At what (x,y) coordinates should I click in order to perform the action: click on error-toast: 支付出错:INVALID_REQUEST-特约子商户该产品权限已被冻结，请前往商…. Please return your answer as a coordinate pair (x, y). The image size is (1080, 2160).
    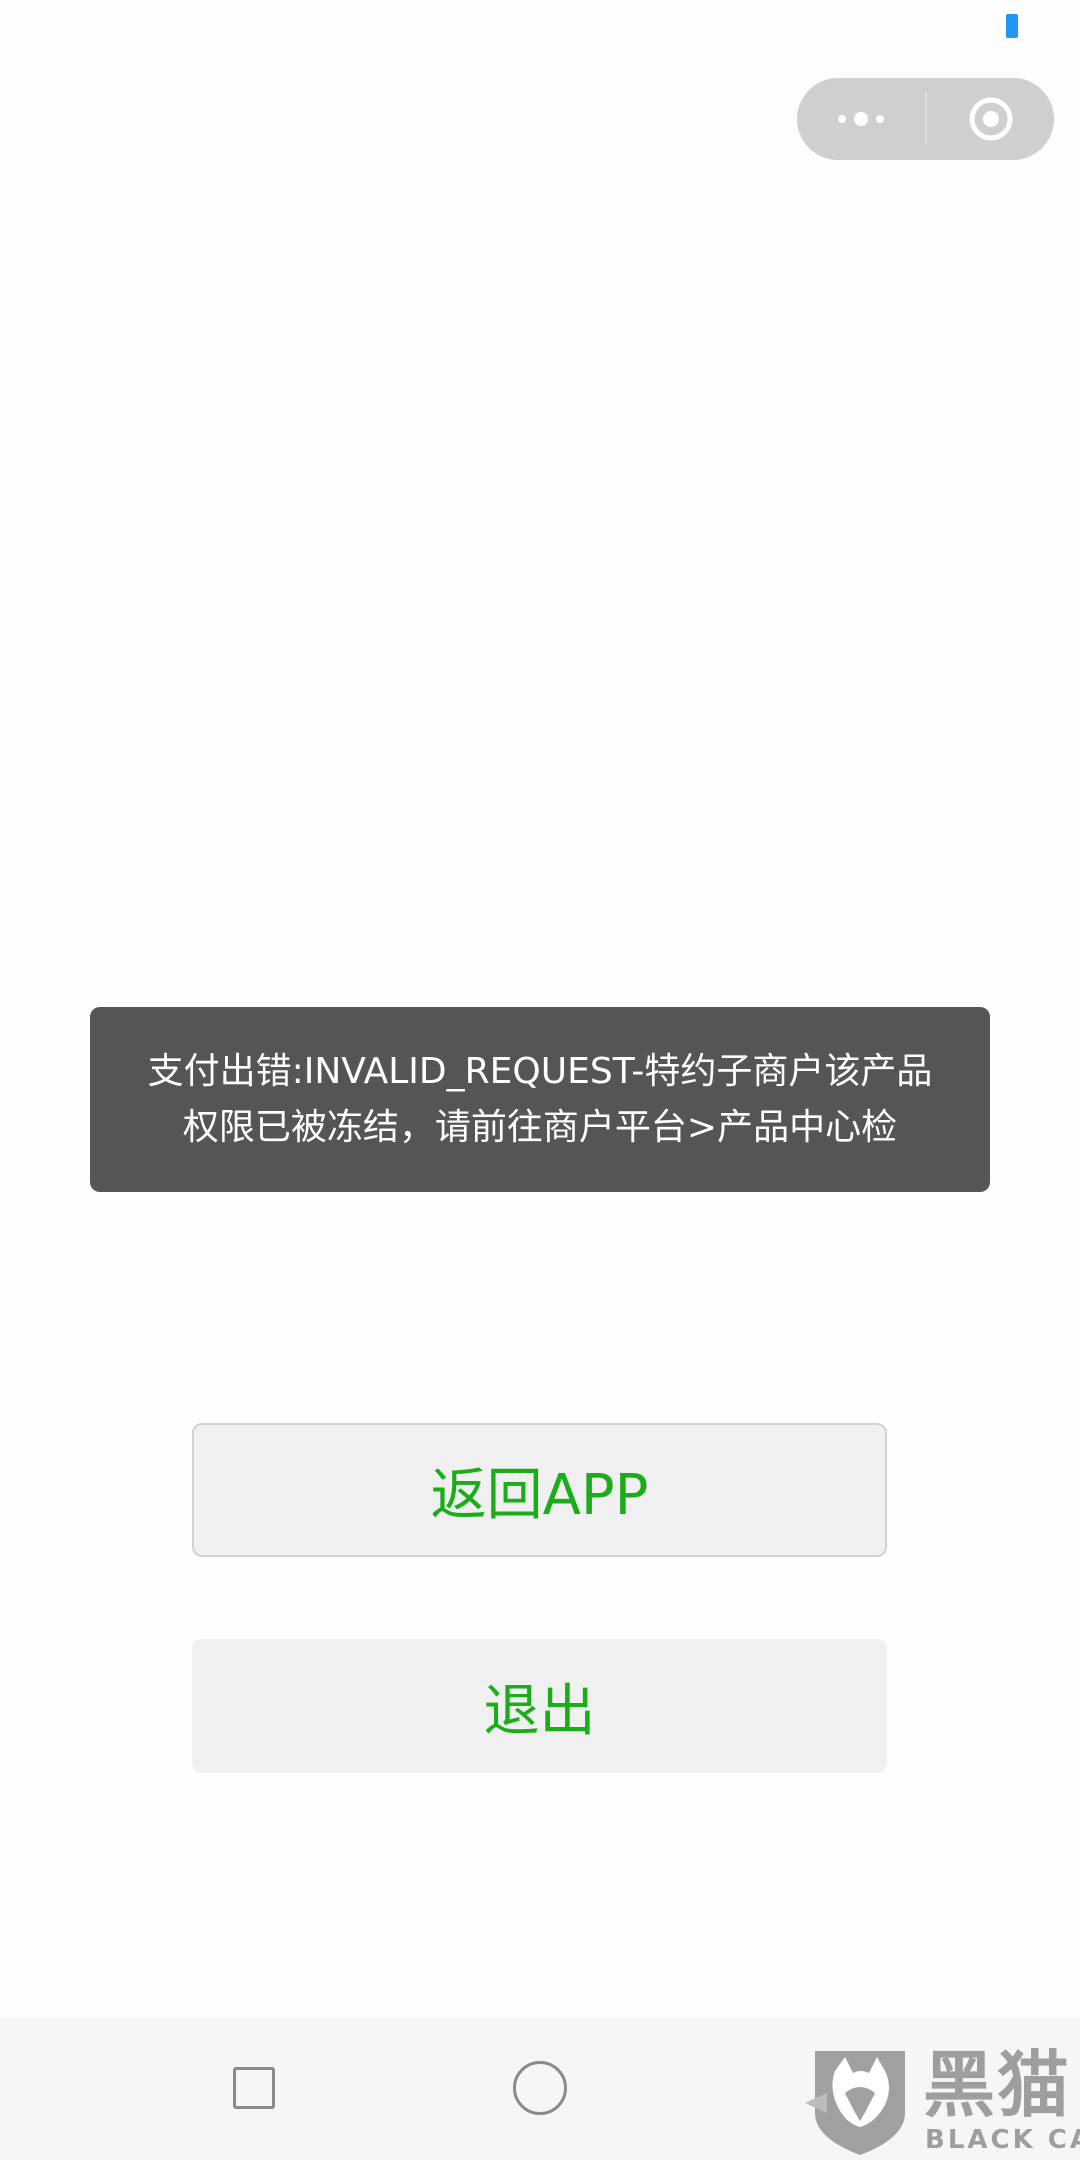
    Looking at the image, I should click on (540, 1099).